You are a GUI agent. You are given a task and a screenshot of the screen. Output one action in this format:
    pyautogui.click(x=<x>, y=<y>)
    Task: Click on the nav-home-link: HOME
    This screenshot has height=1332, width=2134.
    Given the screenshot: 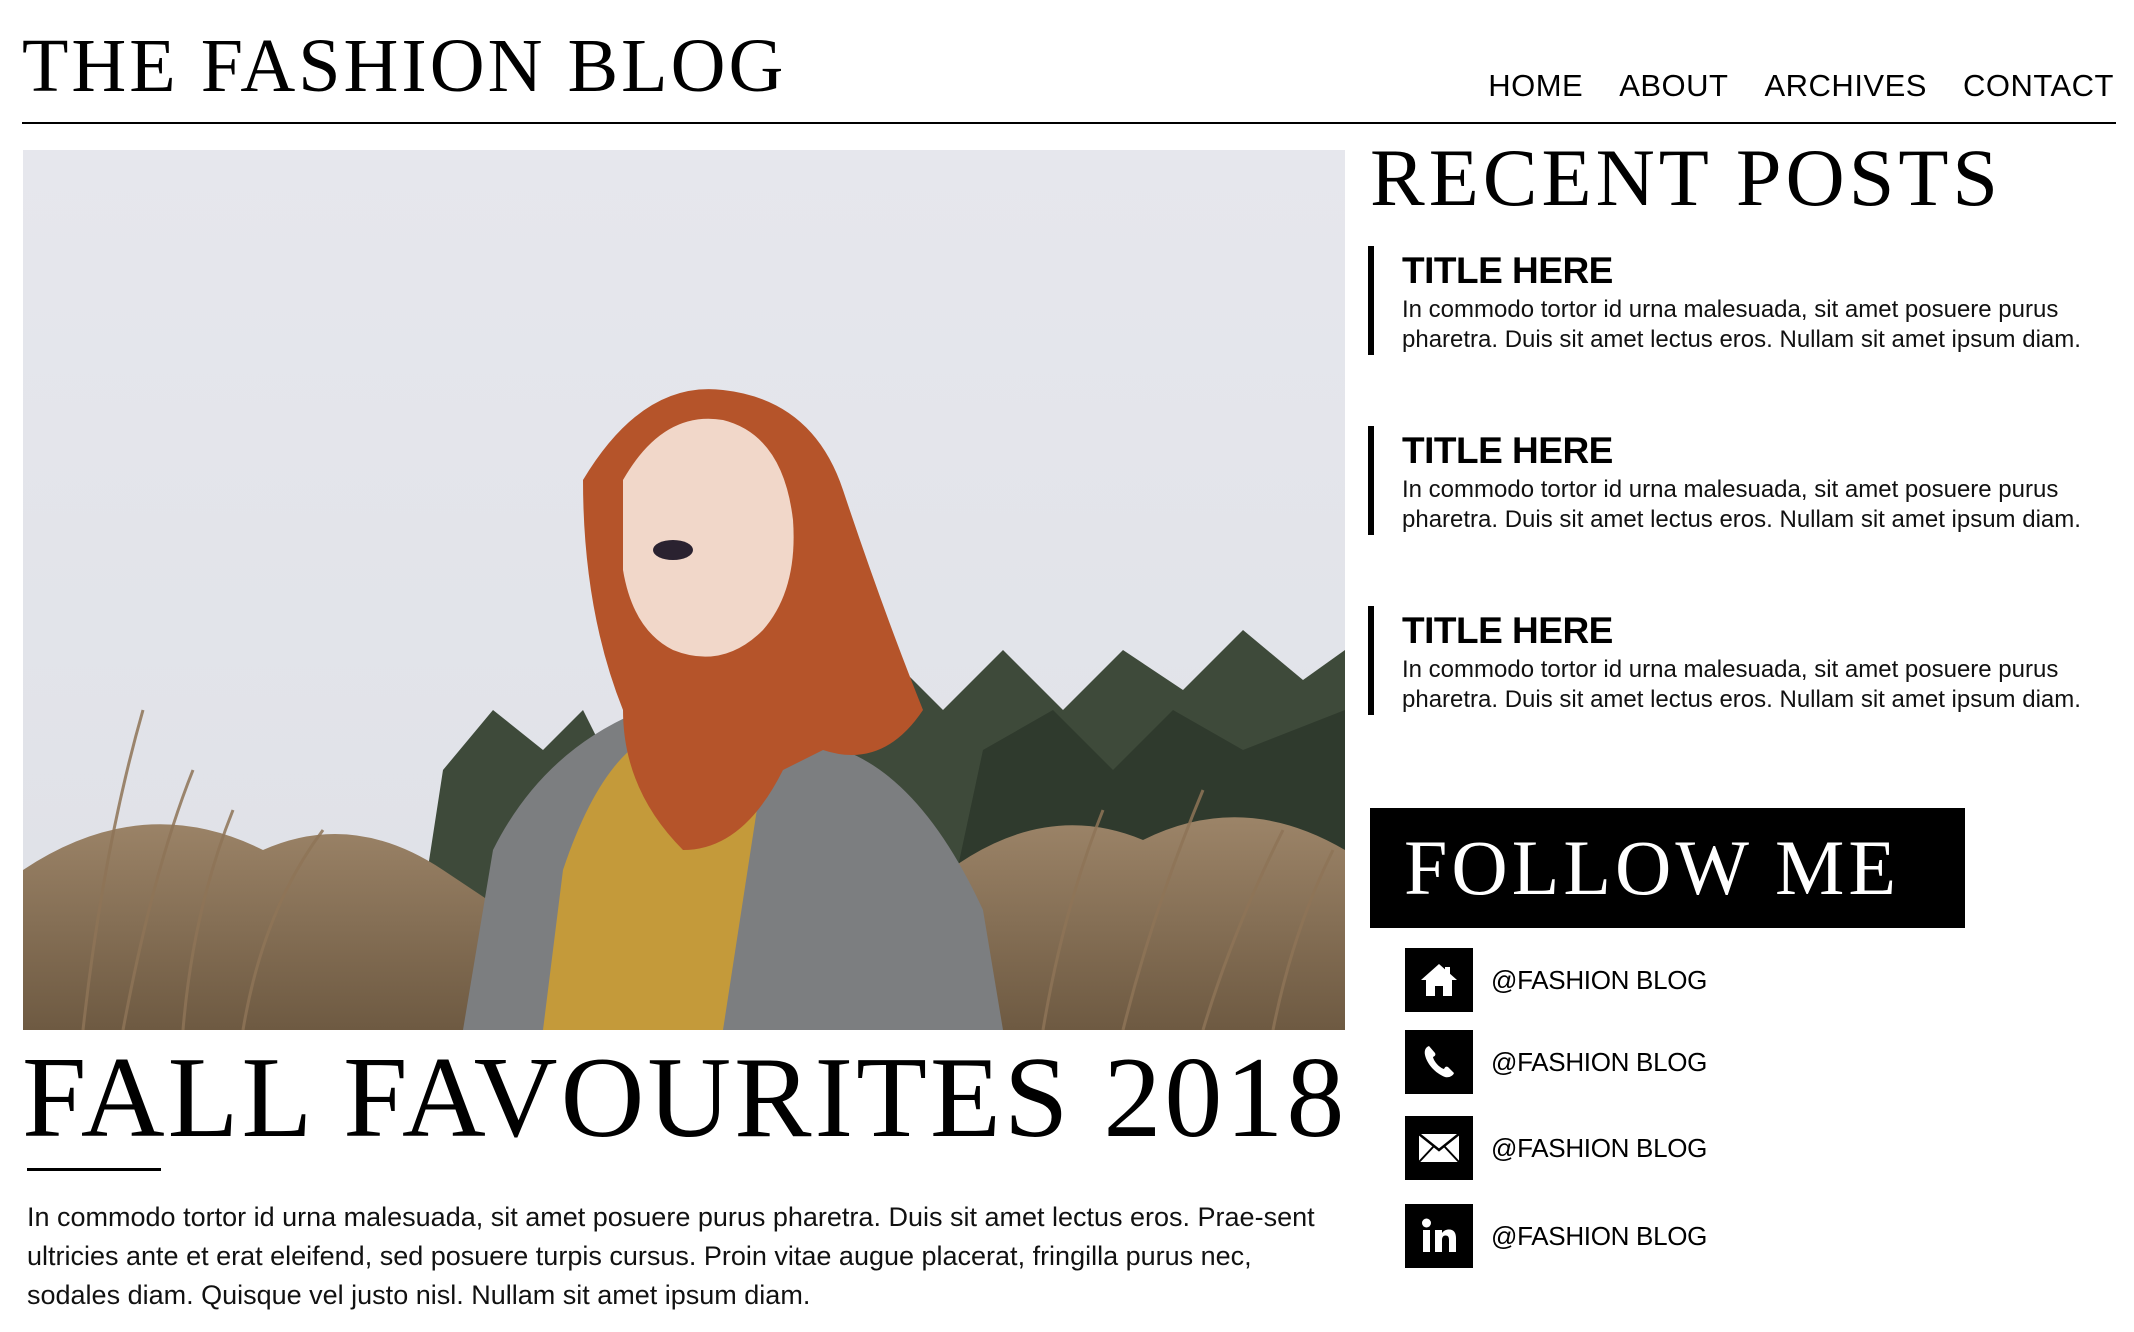 What is the action you would take?
    pyautogui.click(x=1535, y=85)
    